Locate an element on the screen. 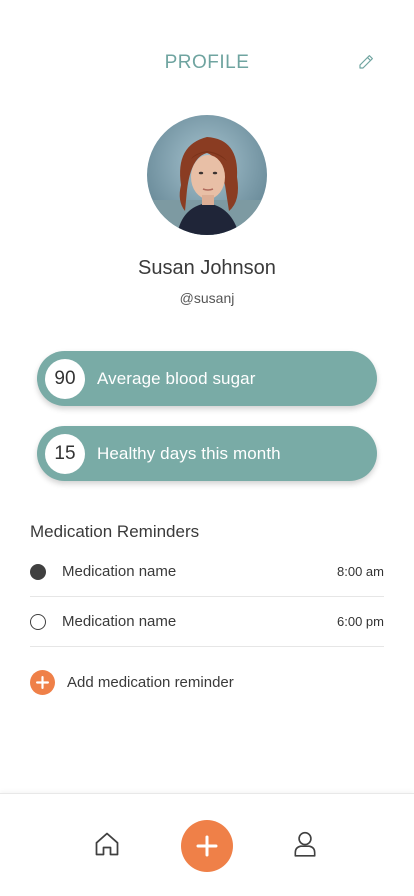 The image size is (414, 896). stat-value: 15 is located at coordinates (65, 453).